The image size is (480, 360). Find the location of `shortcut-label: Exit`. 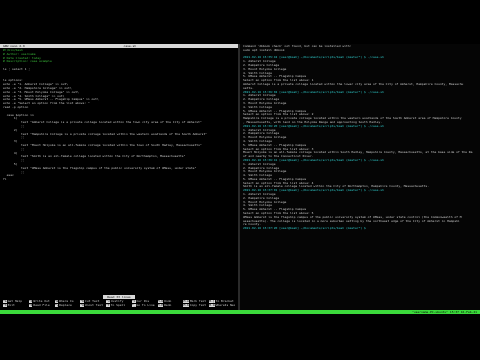

shortcut-label: Exit is located at coordinates (11, 305).